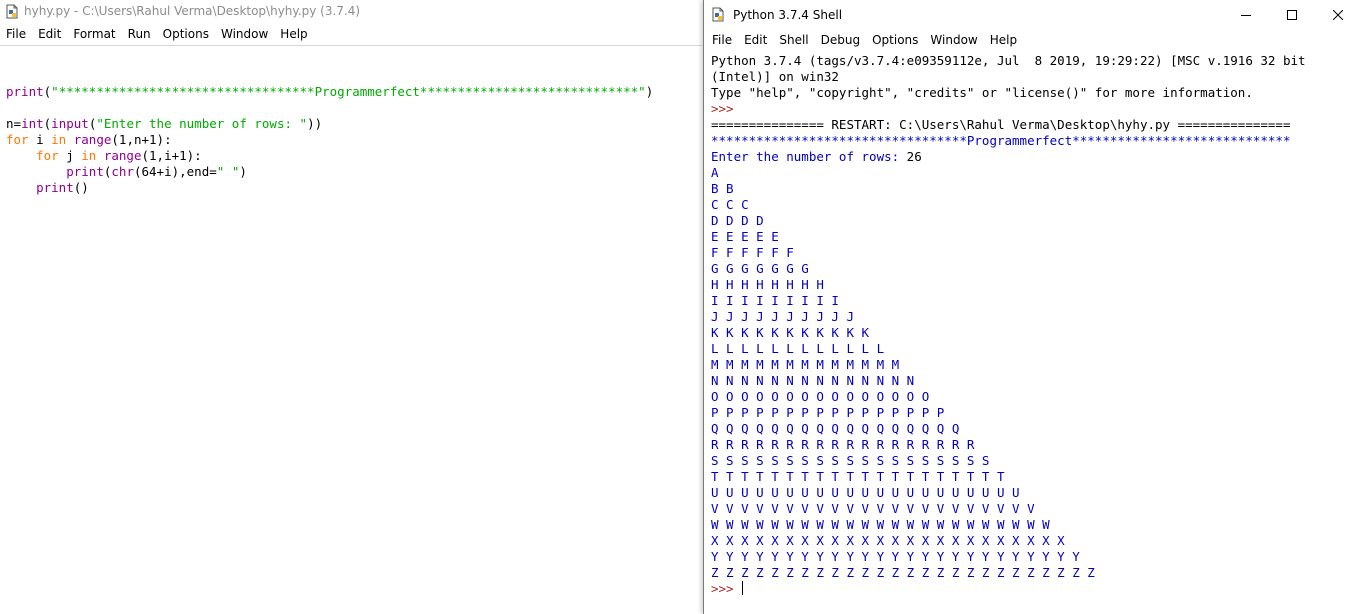  Describe the element at coordinates (139, 34) in the screenshot. I see `editor-menu-run: Run` at that location.